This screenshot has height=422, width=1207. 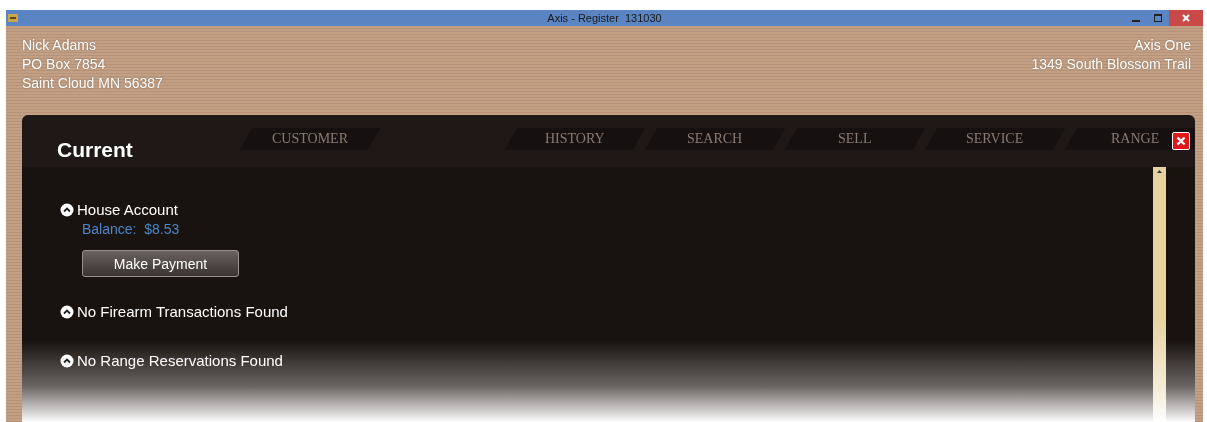 I want to click on balance-text: Balance: $8.53, so click(x=131, y=229).